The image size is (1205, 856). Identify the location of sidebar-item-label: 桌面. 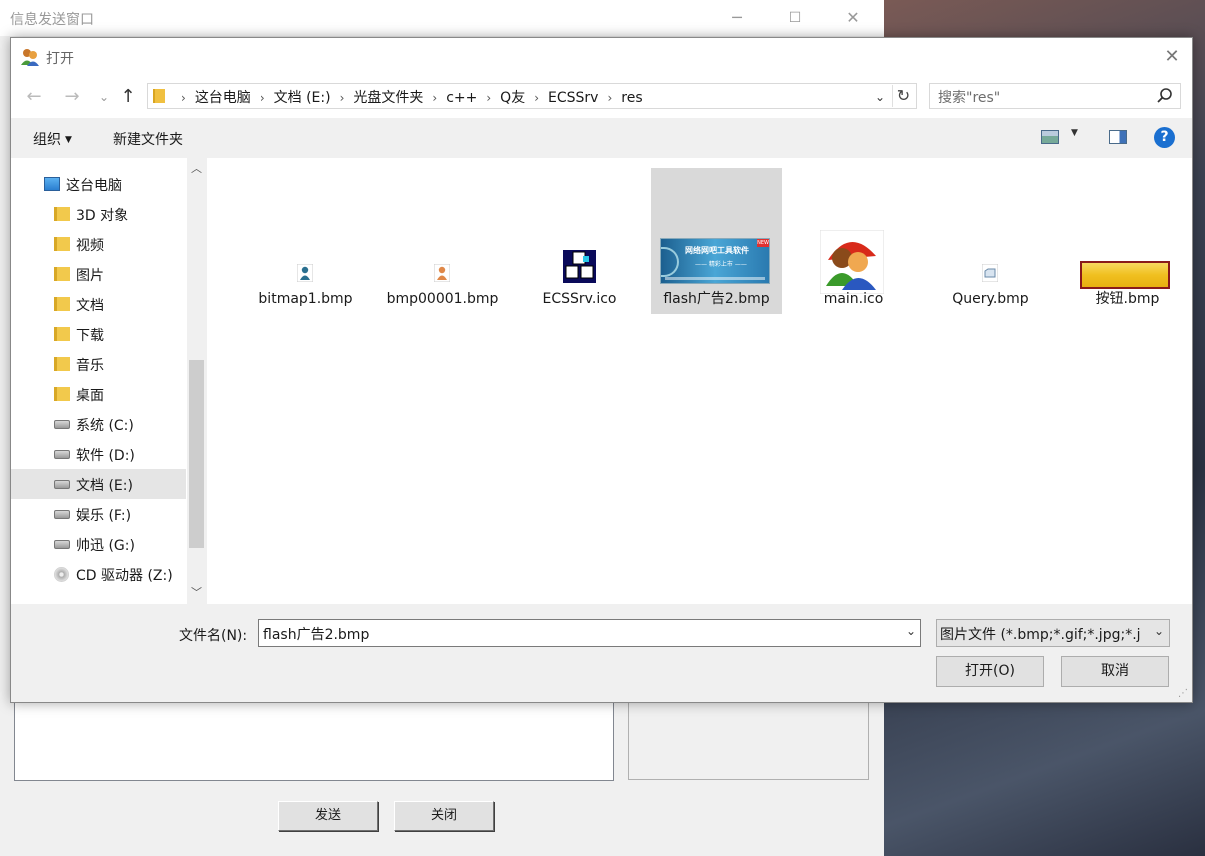
(90, 396).